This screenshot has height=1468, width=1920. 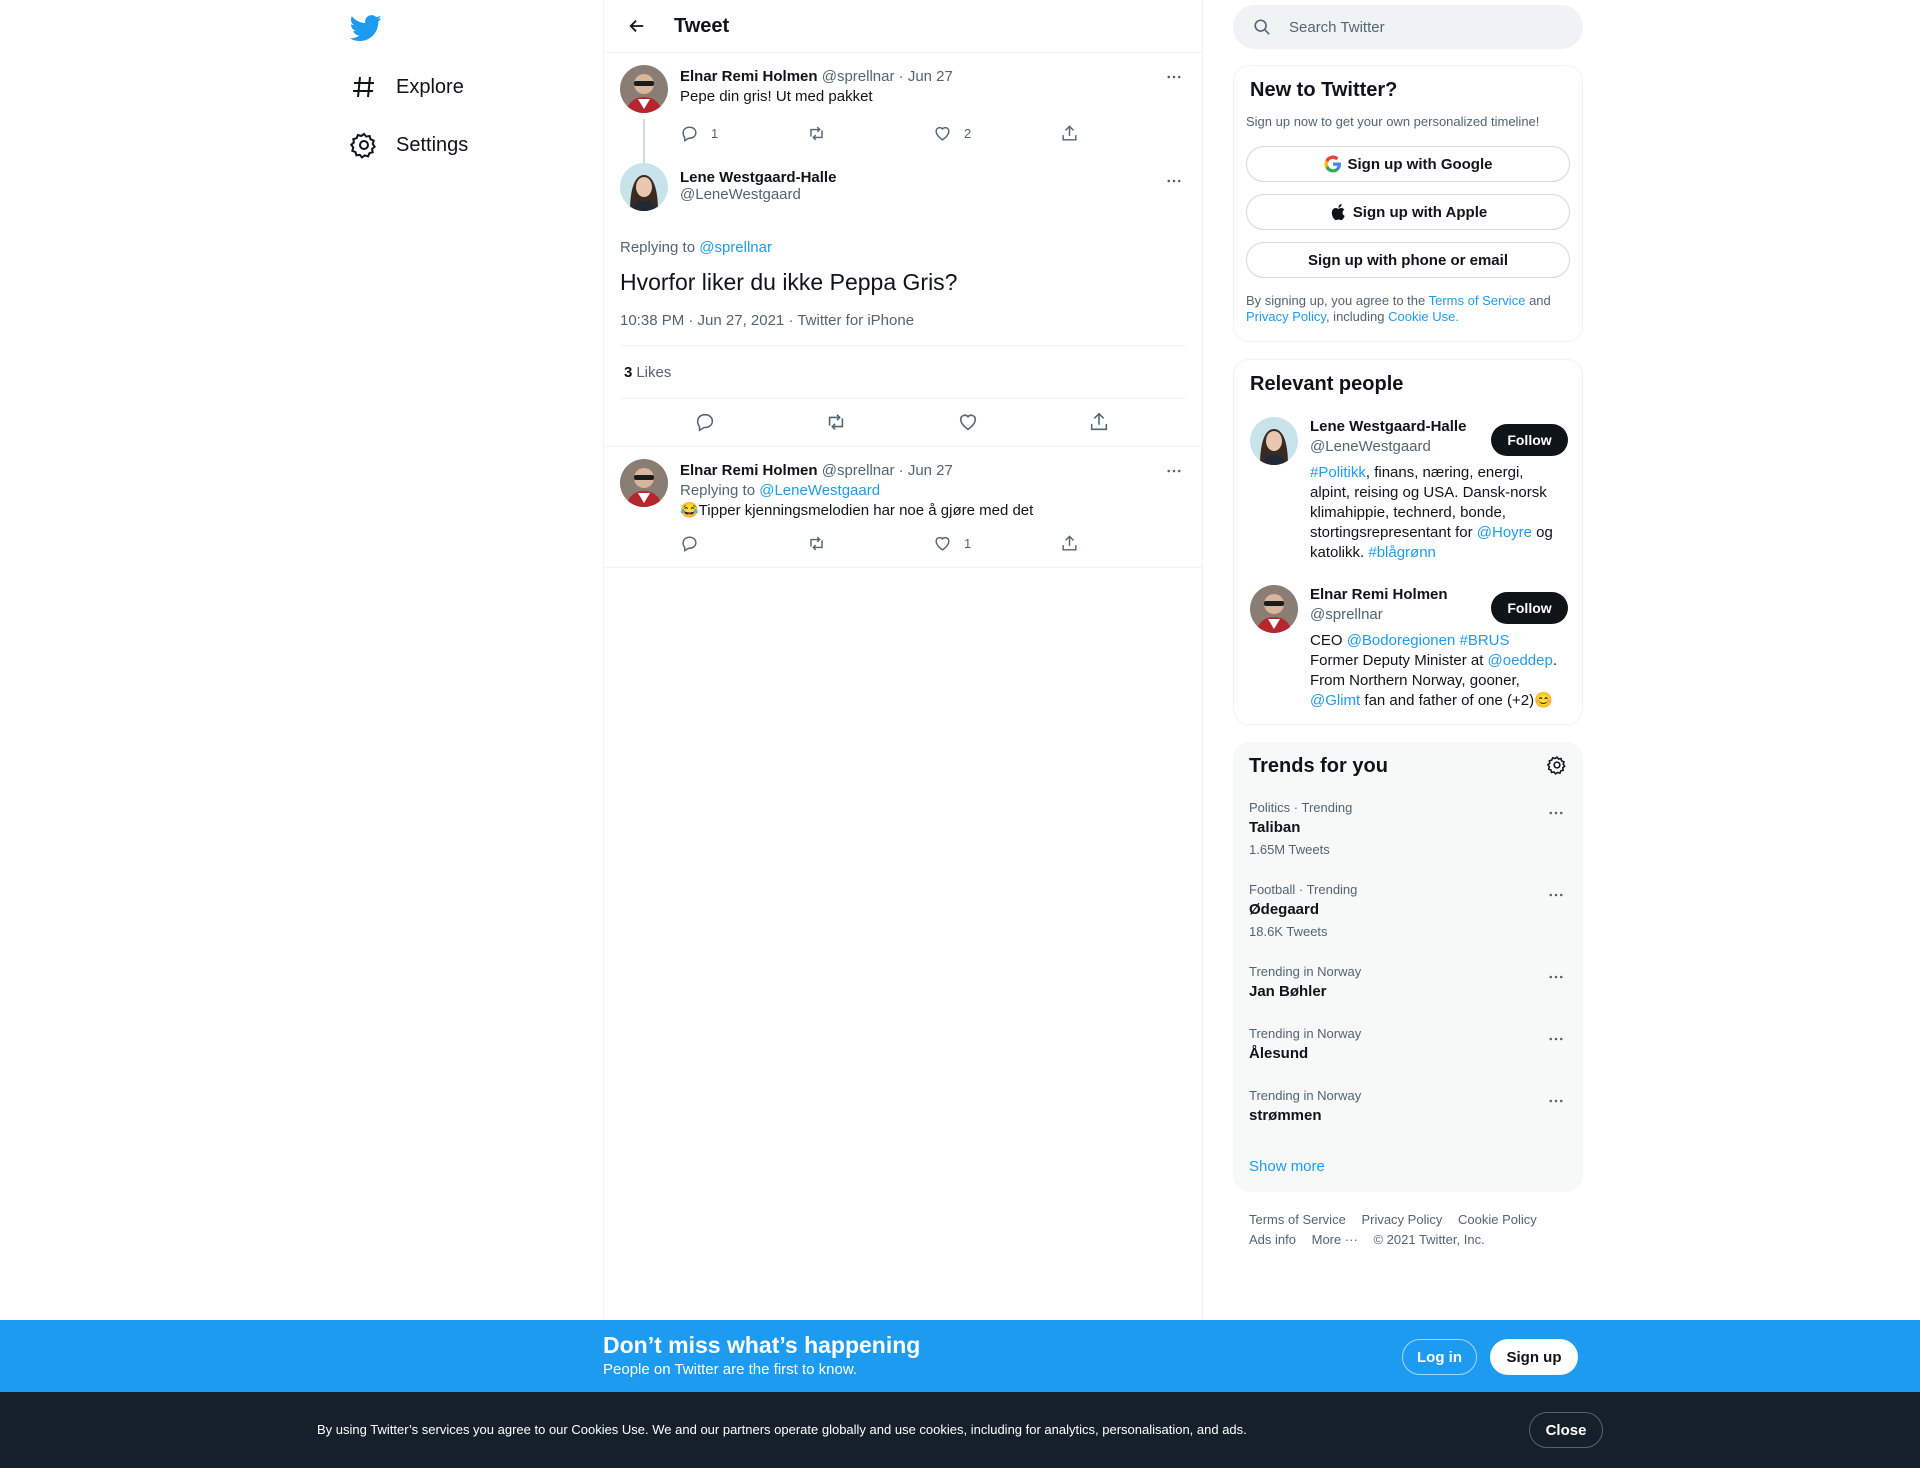 I want to click on bio-link: @Bodoregionen, so click(x=1401, y=640).